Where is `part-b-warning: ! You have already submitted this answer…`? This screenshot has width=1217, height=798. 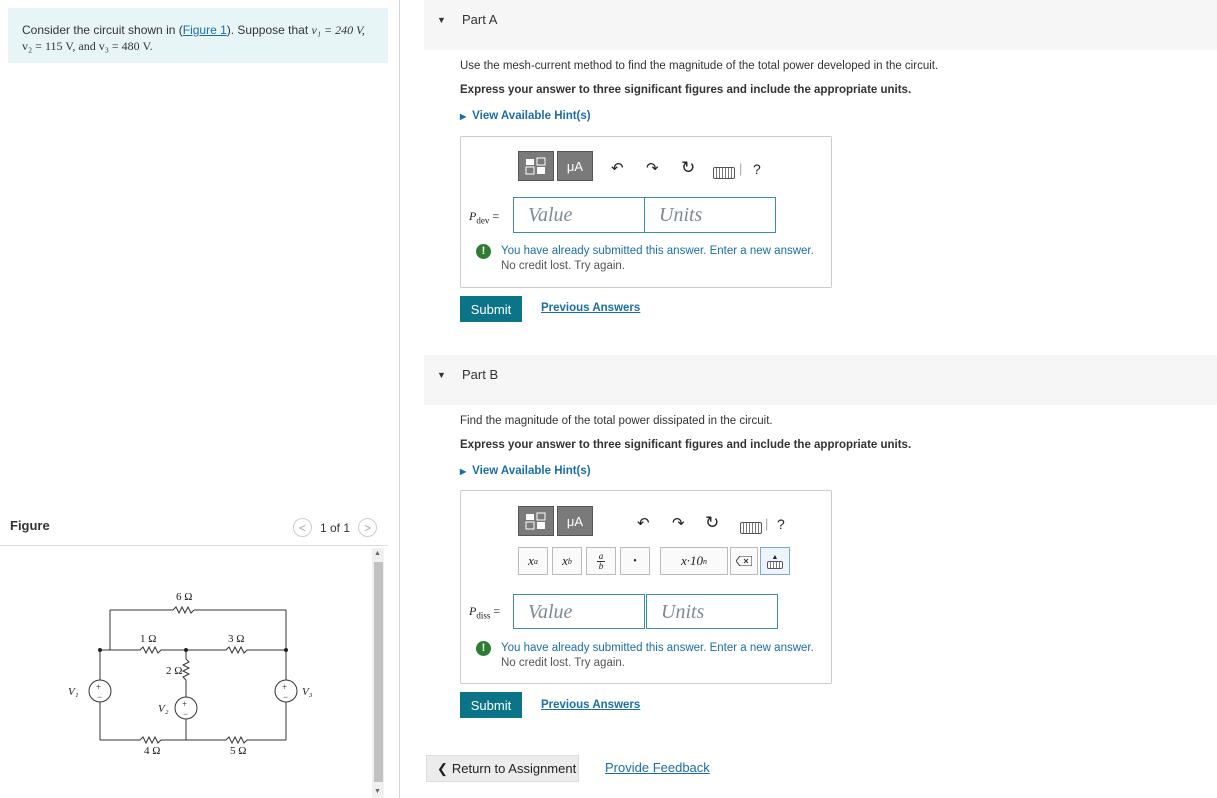
part-b-warning: ! You have already submitted this answer… is located at coordinates (645, 656).